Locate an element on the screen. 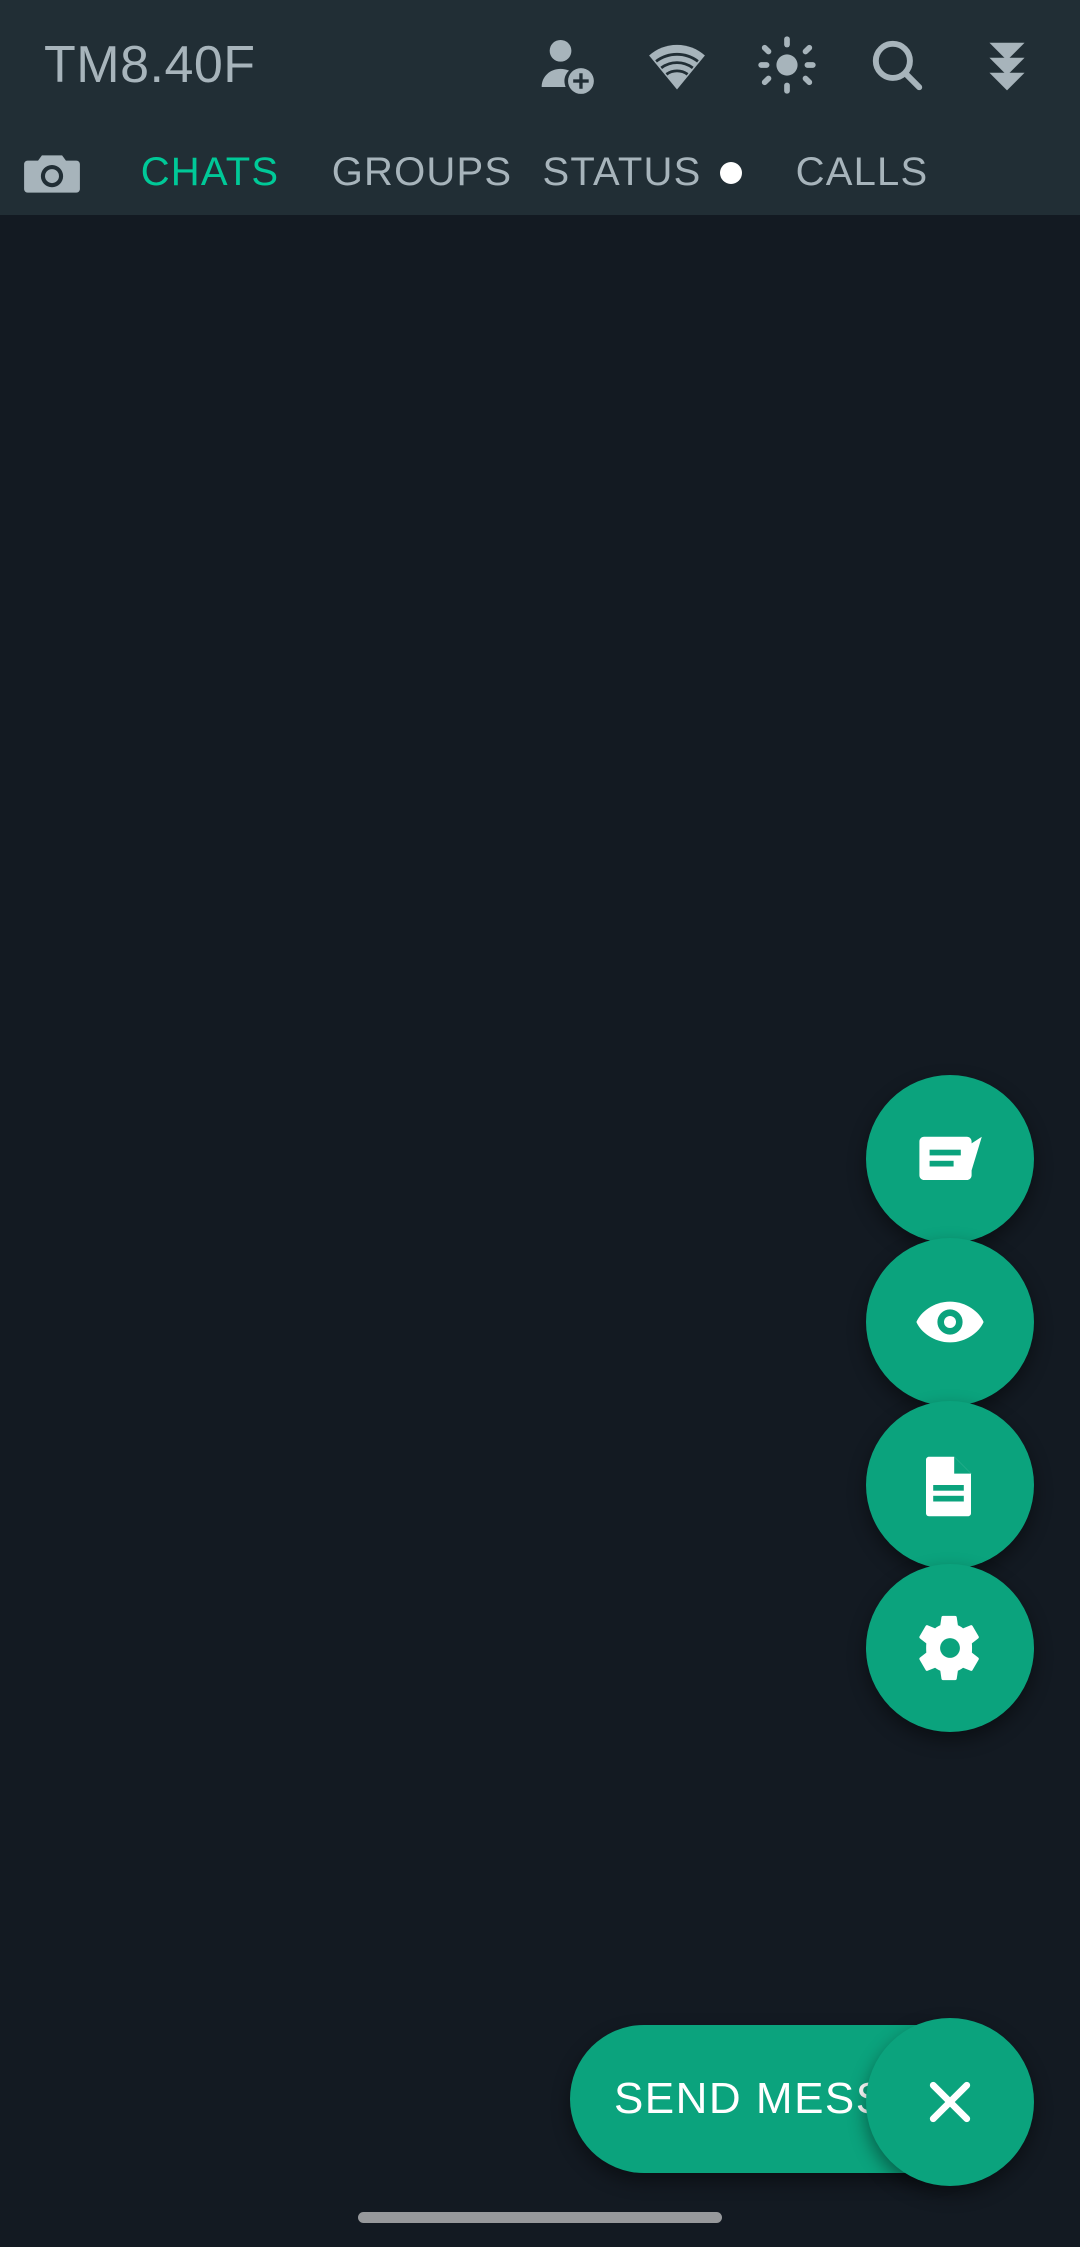 Image resolution: width=1080 pixels, height=2247 pixels. tab-status: STATUS is located at coordinates (642, 172).